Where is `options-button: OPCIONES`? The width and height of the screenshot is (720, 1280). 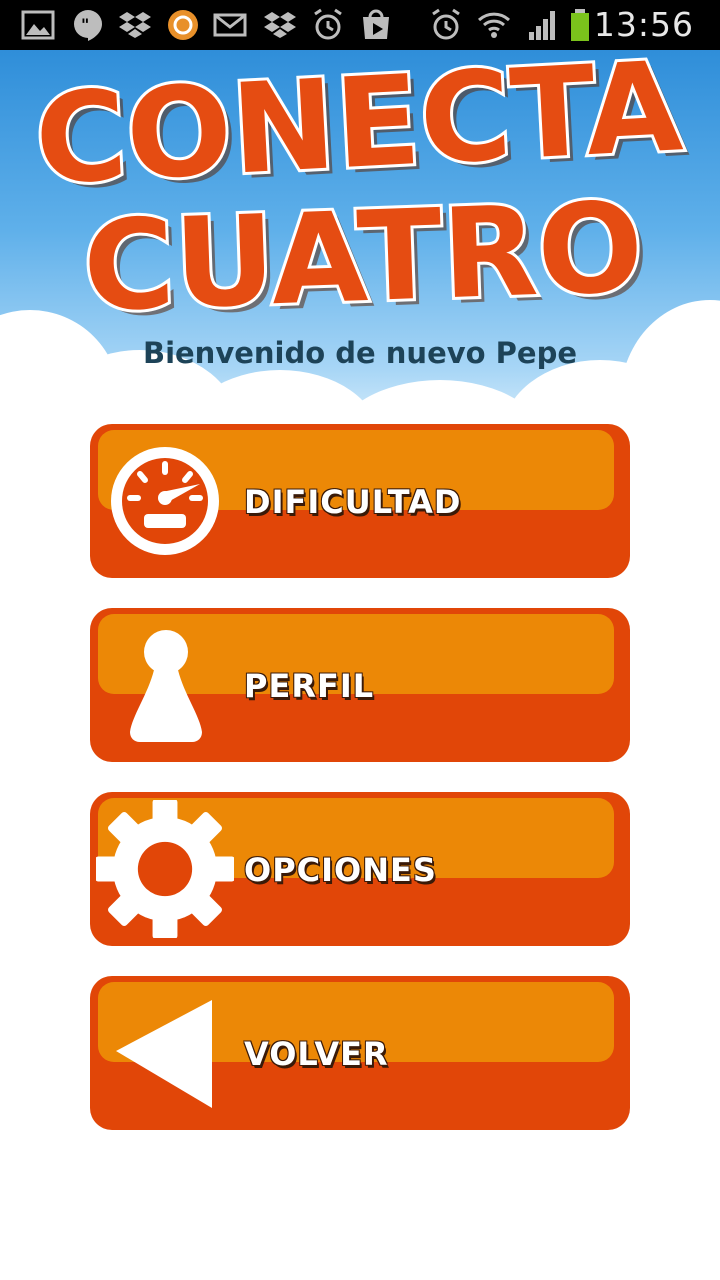 options-button: OPCIONES is located at coordinates (360, 869).